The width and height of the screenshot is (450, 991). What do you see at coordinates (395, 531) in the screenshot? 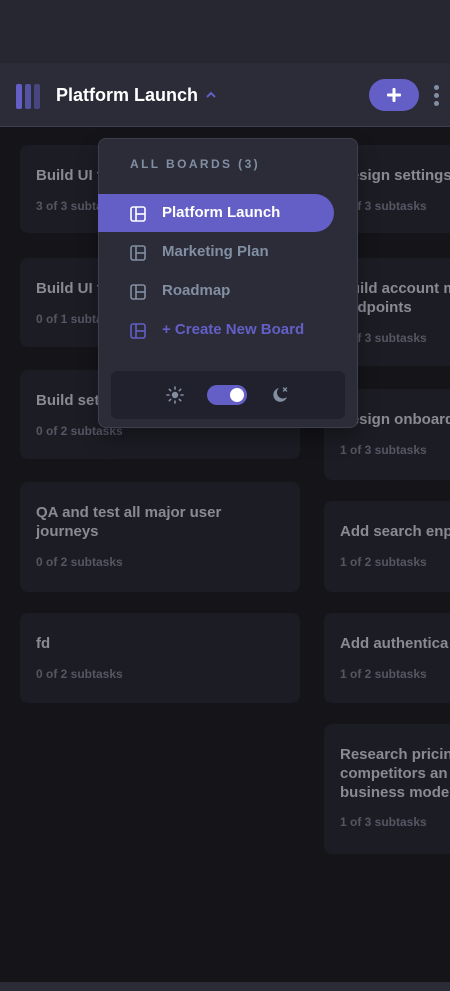
I see `task-title: Add search enp` at bounding box center [395, 531].